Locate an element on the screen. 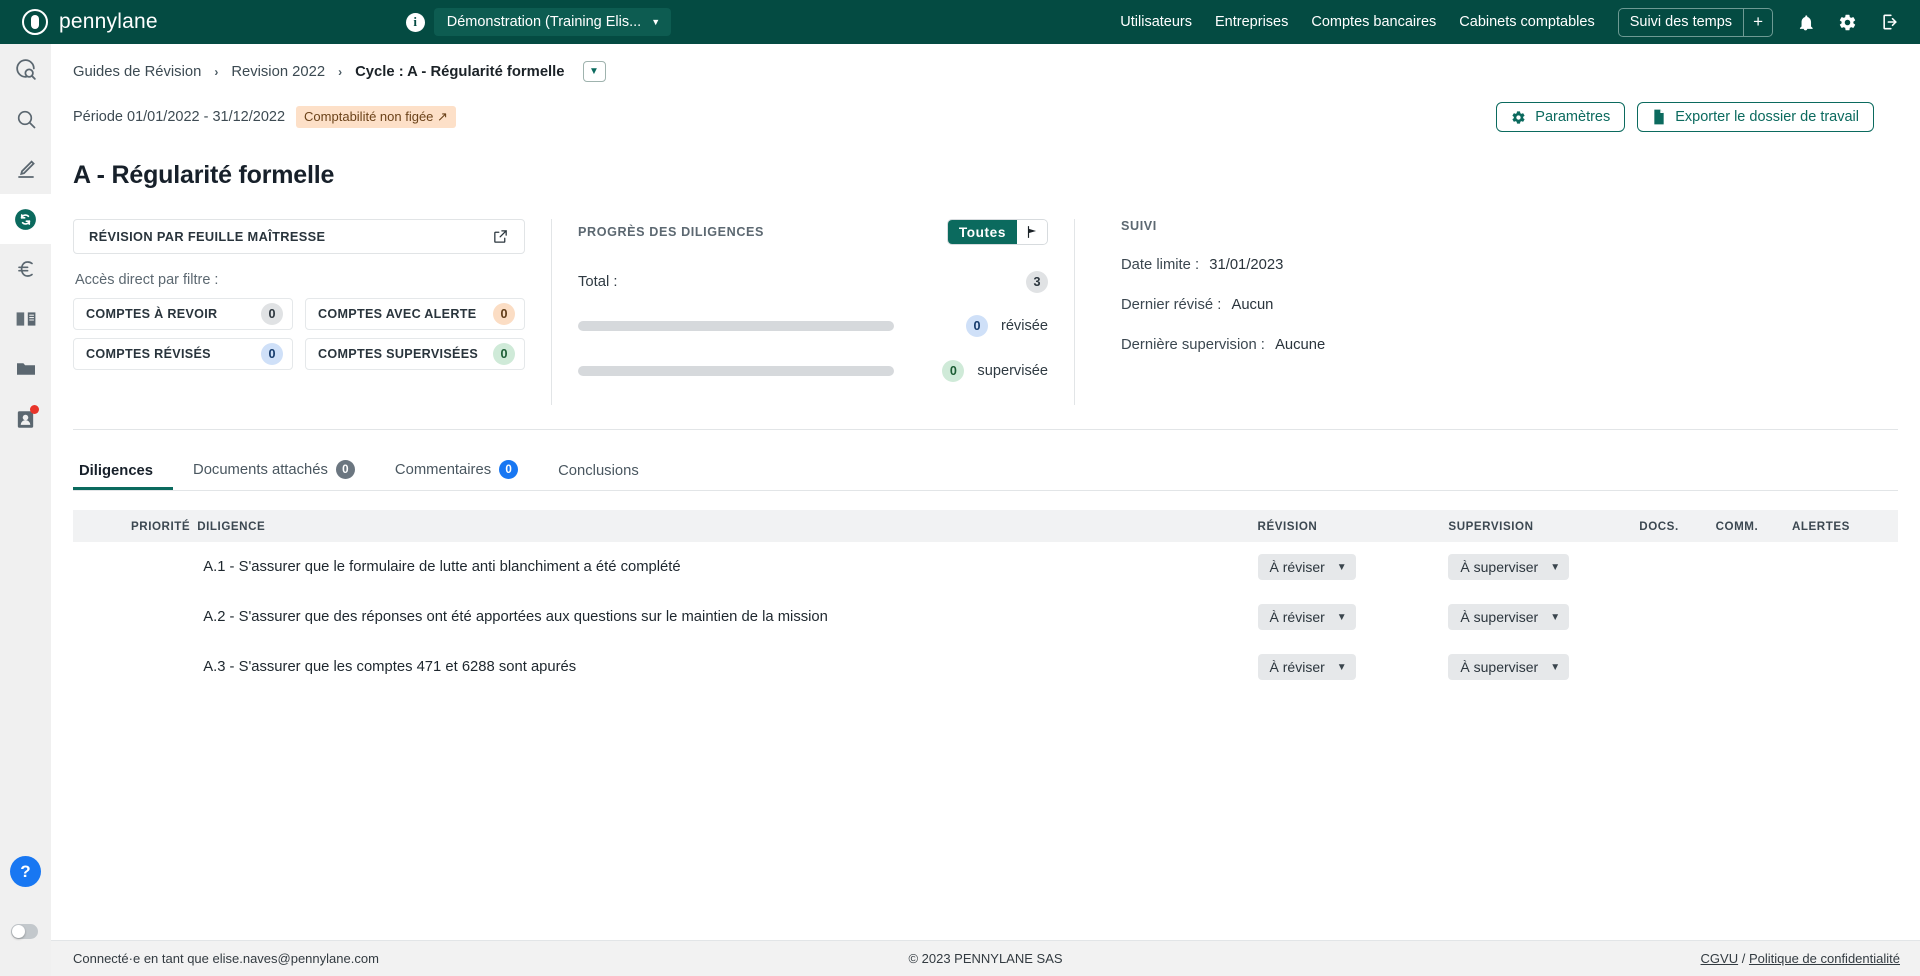 The image size is (1920, 976). sidebar-item-book is located at coordinates (25, 319).